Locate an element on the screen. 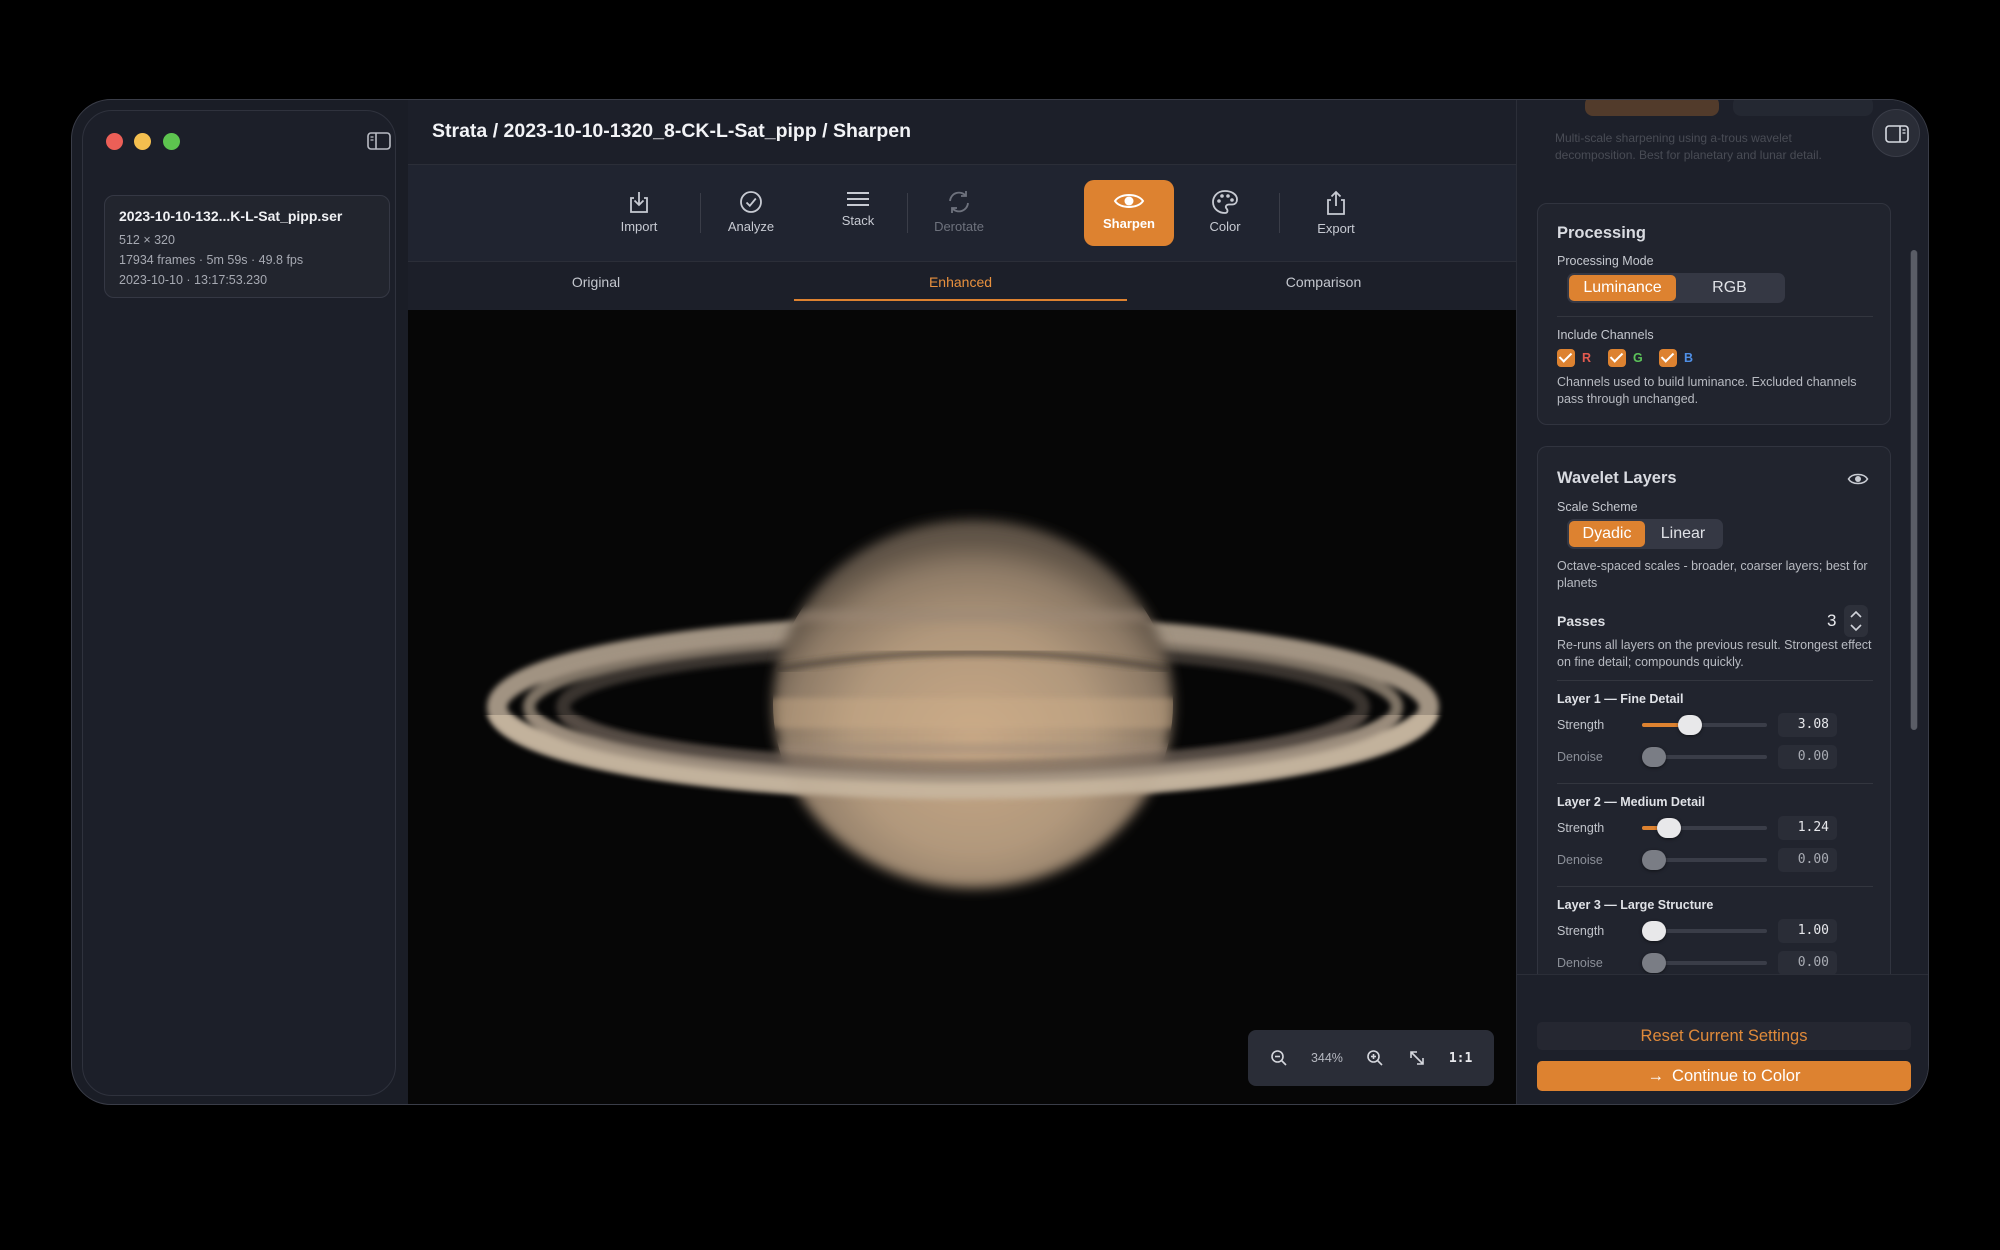 Image resolution: width=2000 pixels, height=1250 pixels. layer-3-denoise-value: 0.00 is located at coordinates (1807, 963).